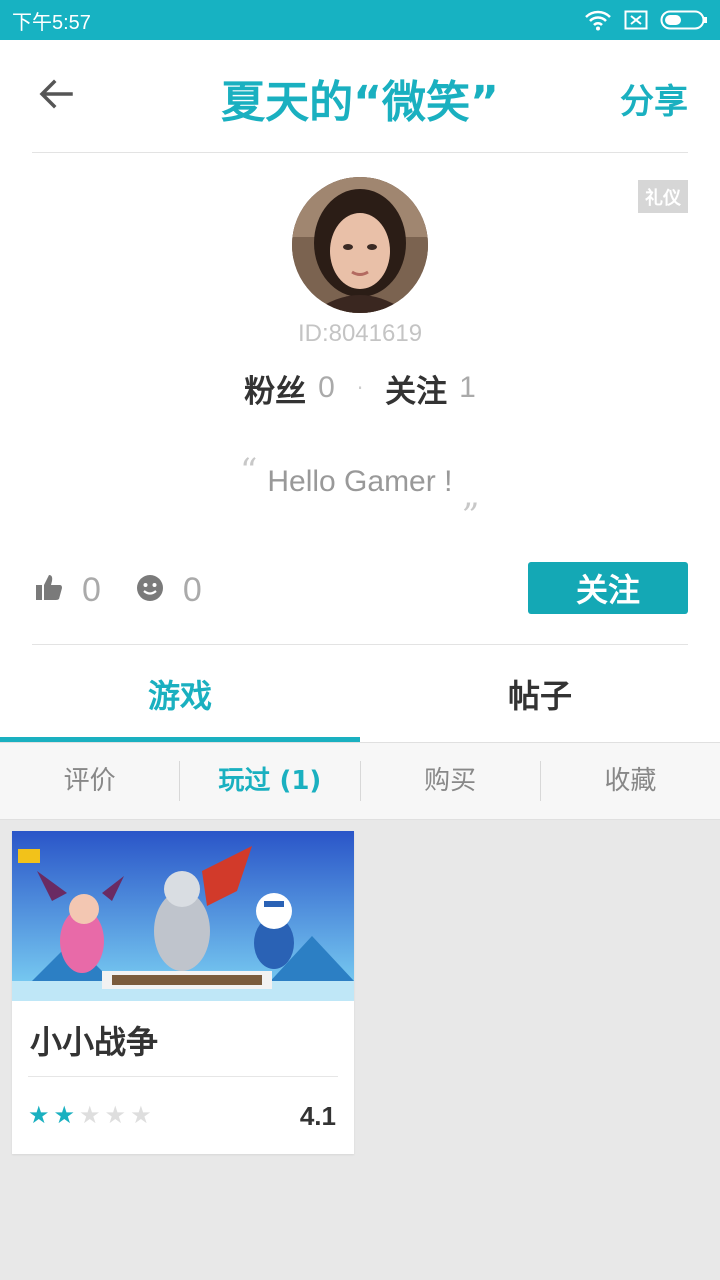  What do you see at coordinates (598, 20) in the screenshot?
I see `wifi-icon` at bounding box center [598, 20].